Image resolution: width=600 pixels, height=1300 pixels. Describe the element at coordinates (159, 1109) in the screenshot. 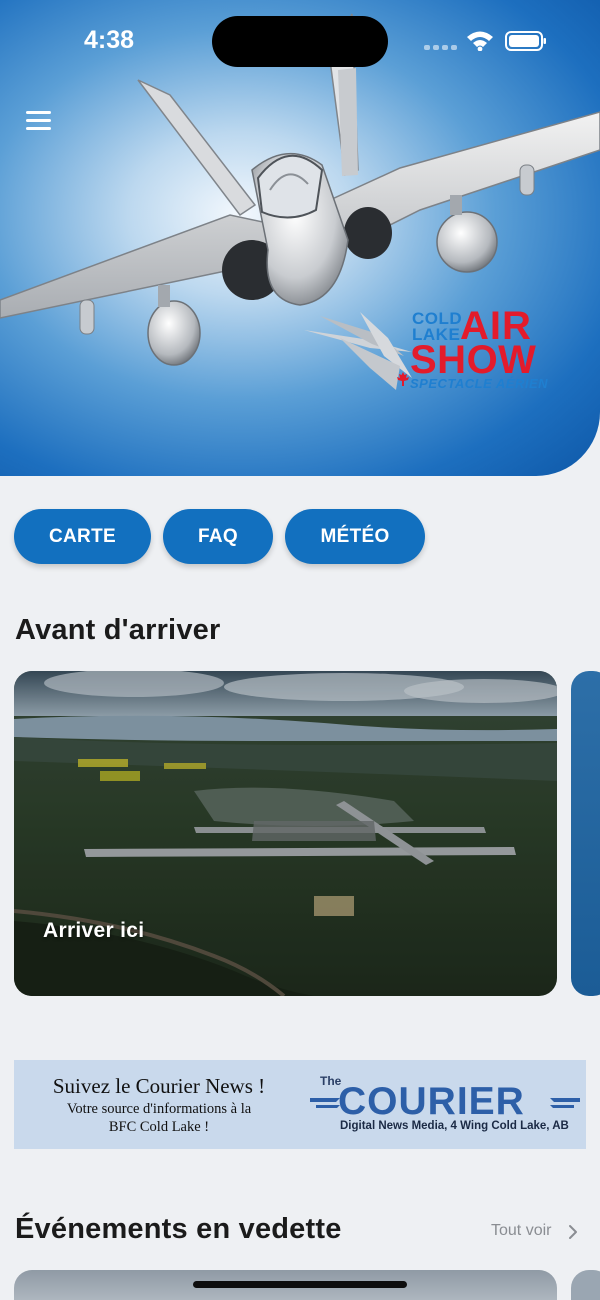

I see `ad-subline-1: Votre source d'informations à la` at that location.